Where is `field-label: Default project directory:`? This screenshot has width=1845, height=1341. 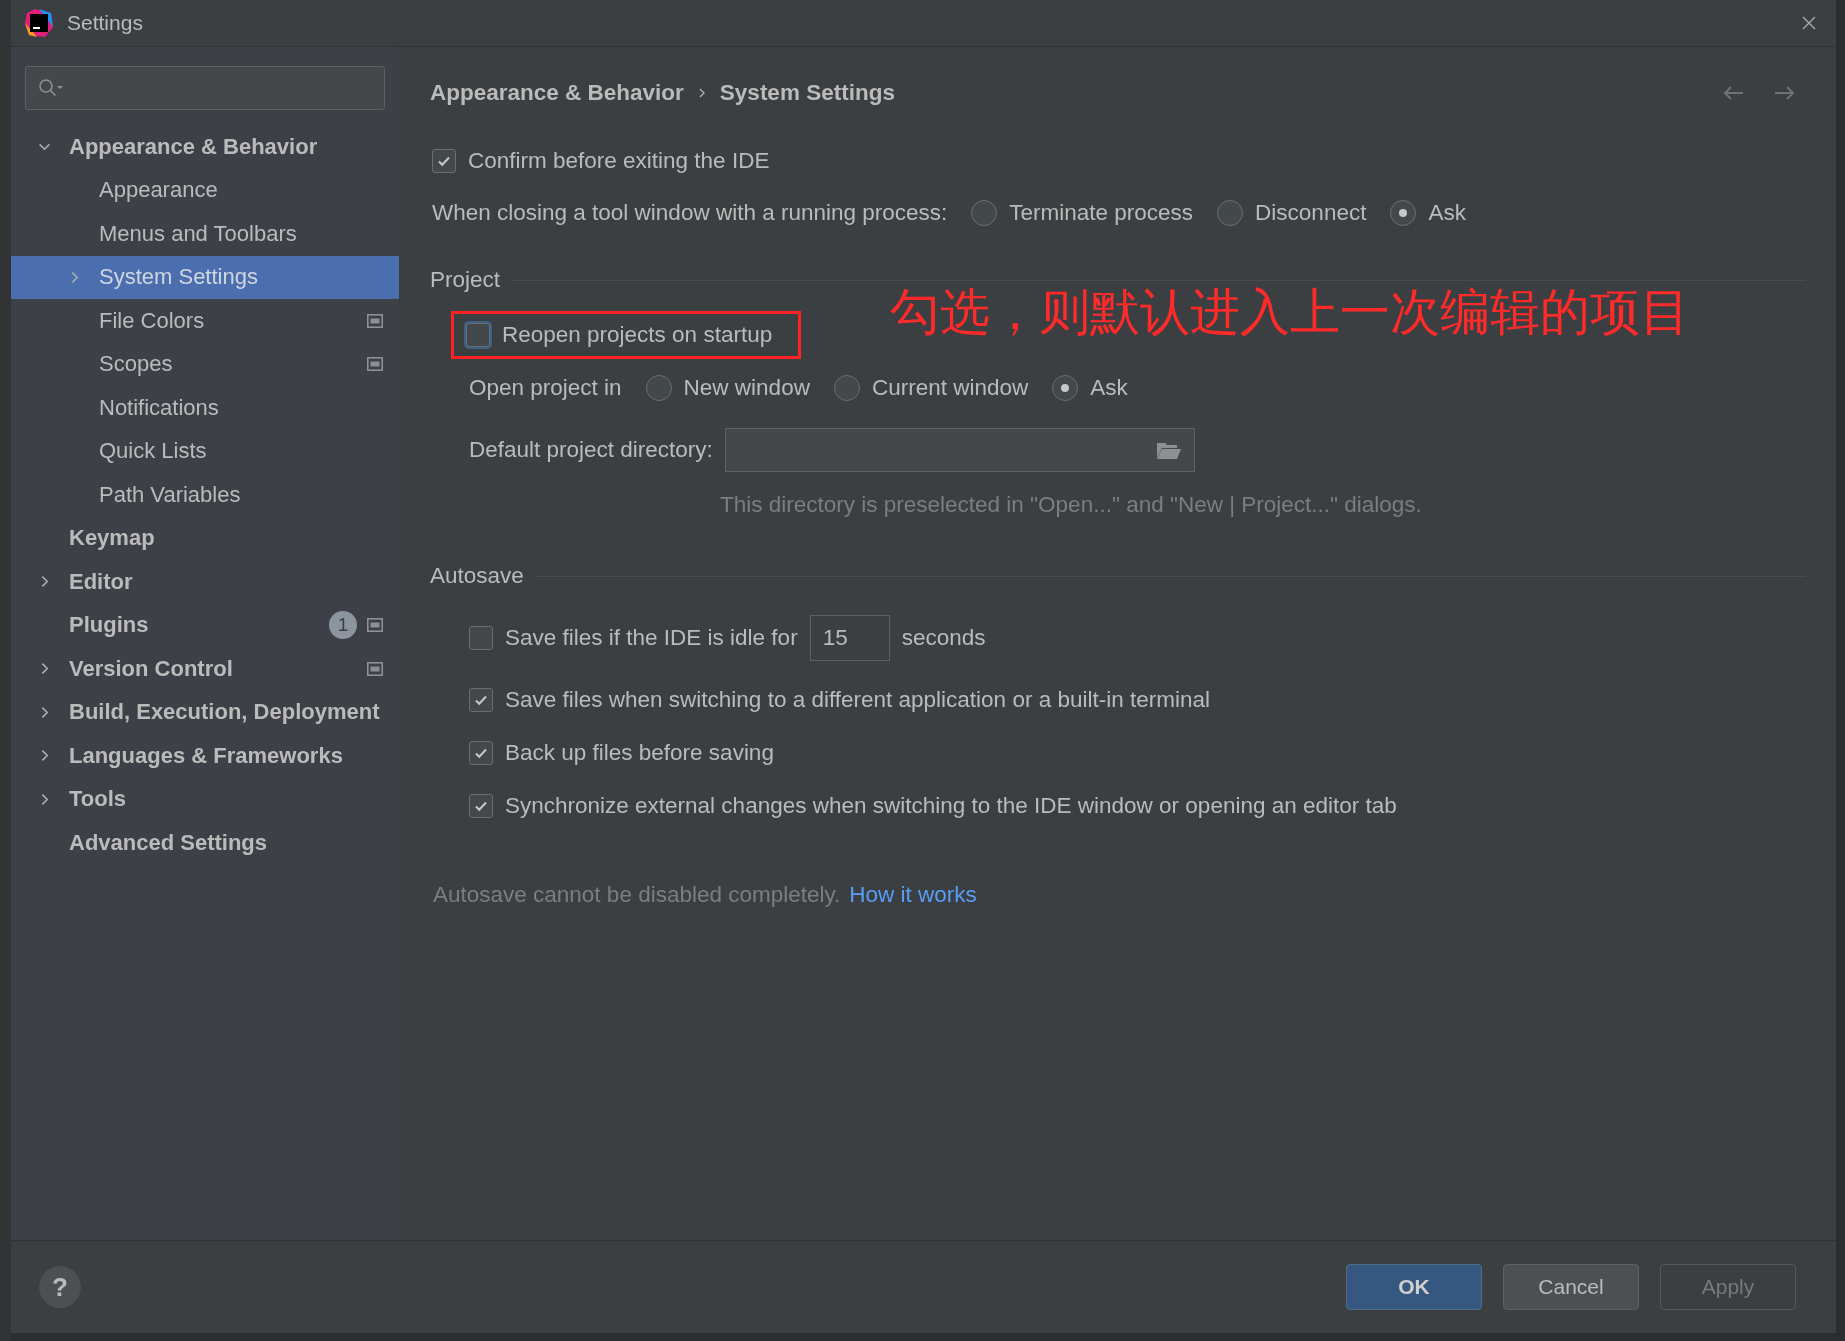 field-label: Default project directory: is located at coordinates (591, 450).